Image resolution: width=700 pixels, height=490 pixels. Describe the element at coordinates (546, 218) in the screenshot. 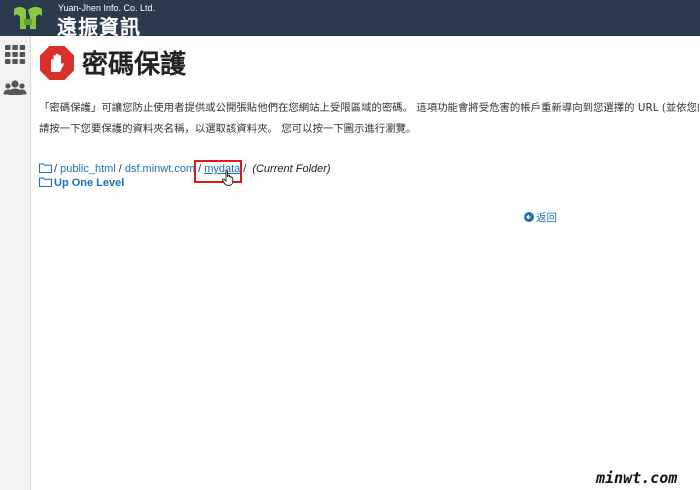

I see `back-label: 返回` at that location.